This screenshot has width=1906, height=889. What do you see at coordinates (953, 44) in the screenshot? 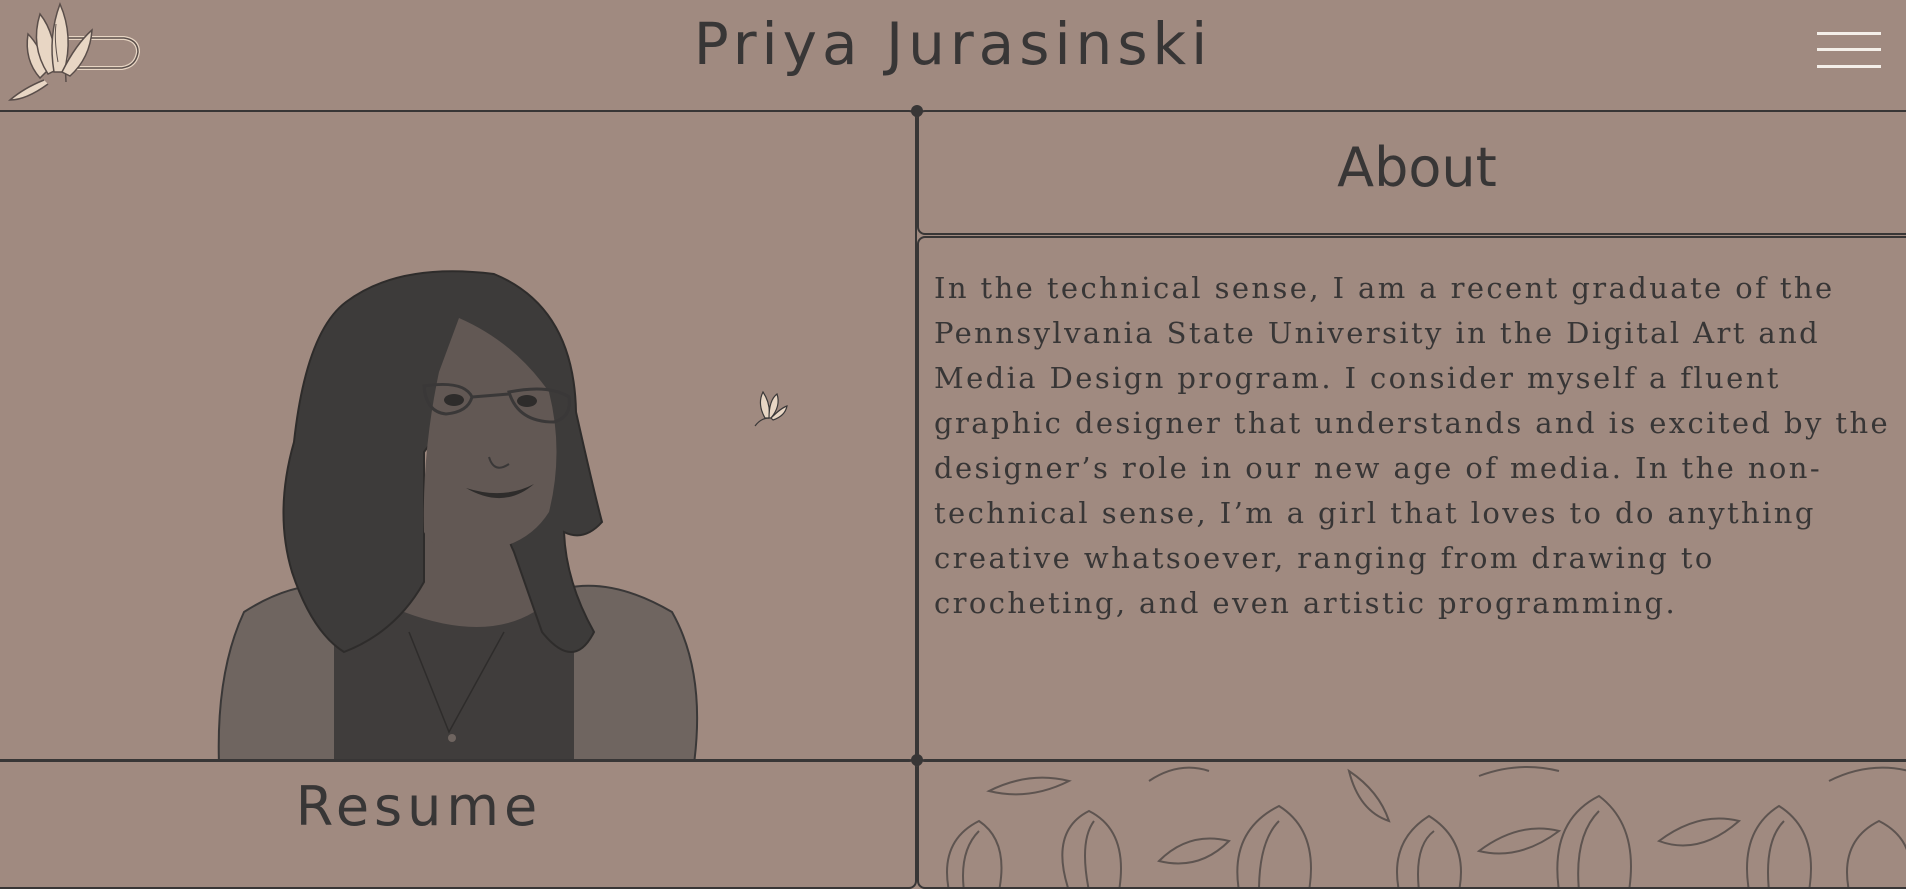
I see `site-title: Priya Jurasinski` at bounding box center [953, 44].